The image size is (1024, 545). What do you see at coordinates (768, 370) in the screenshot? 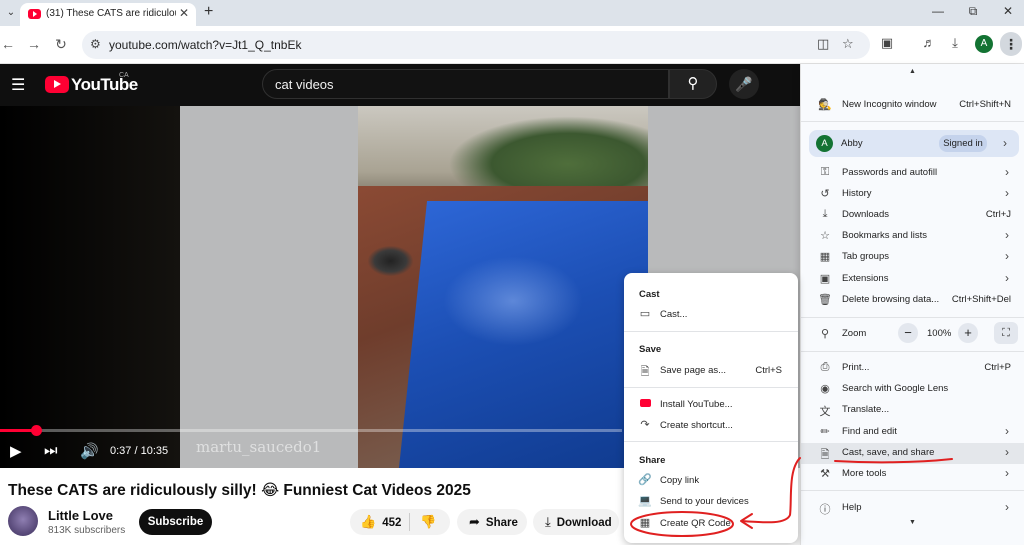
I see `submenu-shortcut: Ctrl+S` at bounding box center [768, 370].